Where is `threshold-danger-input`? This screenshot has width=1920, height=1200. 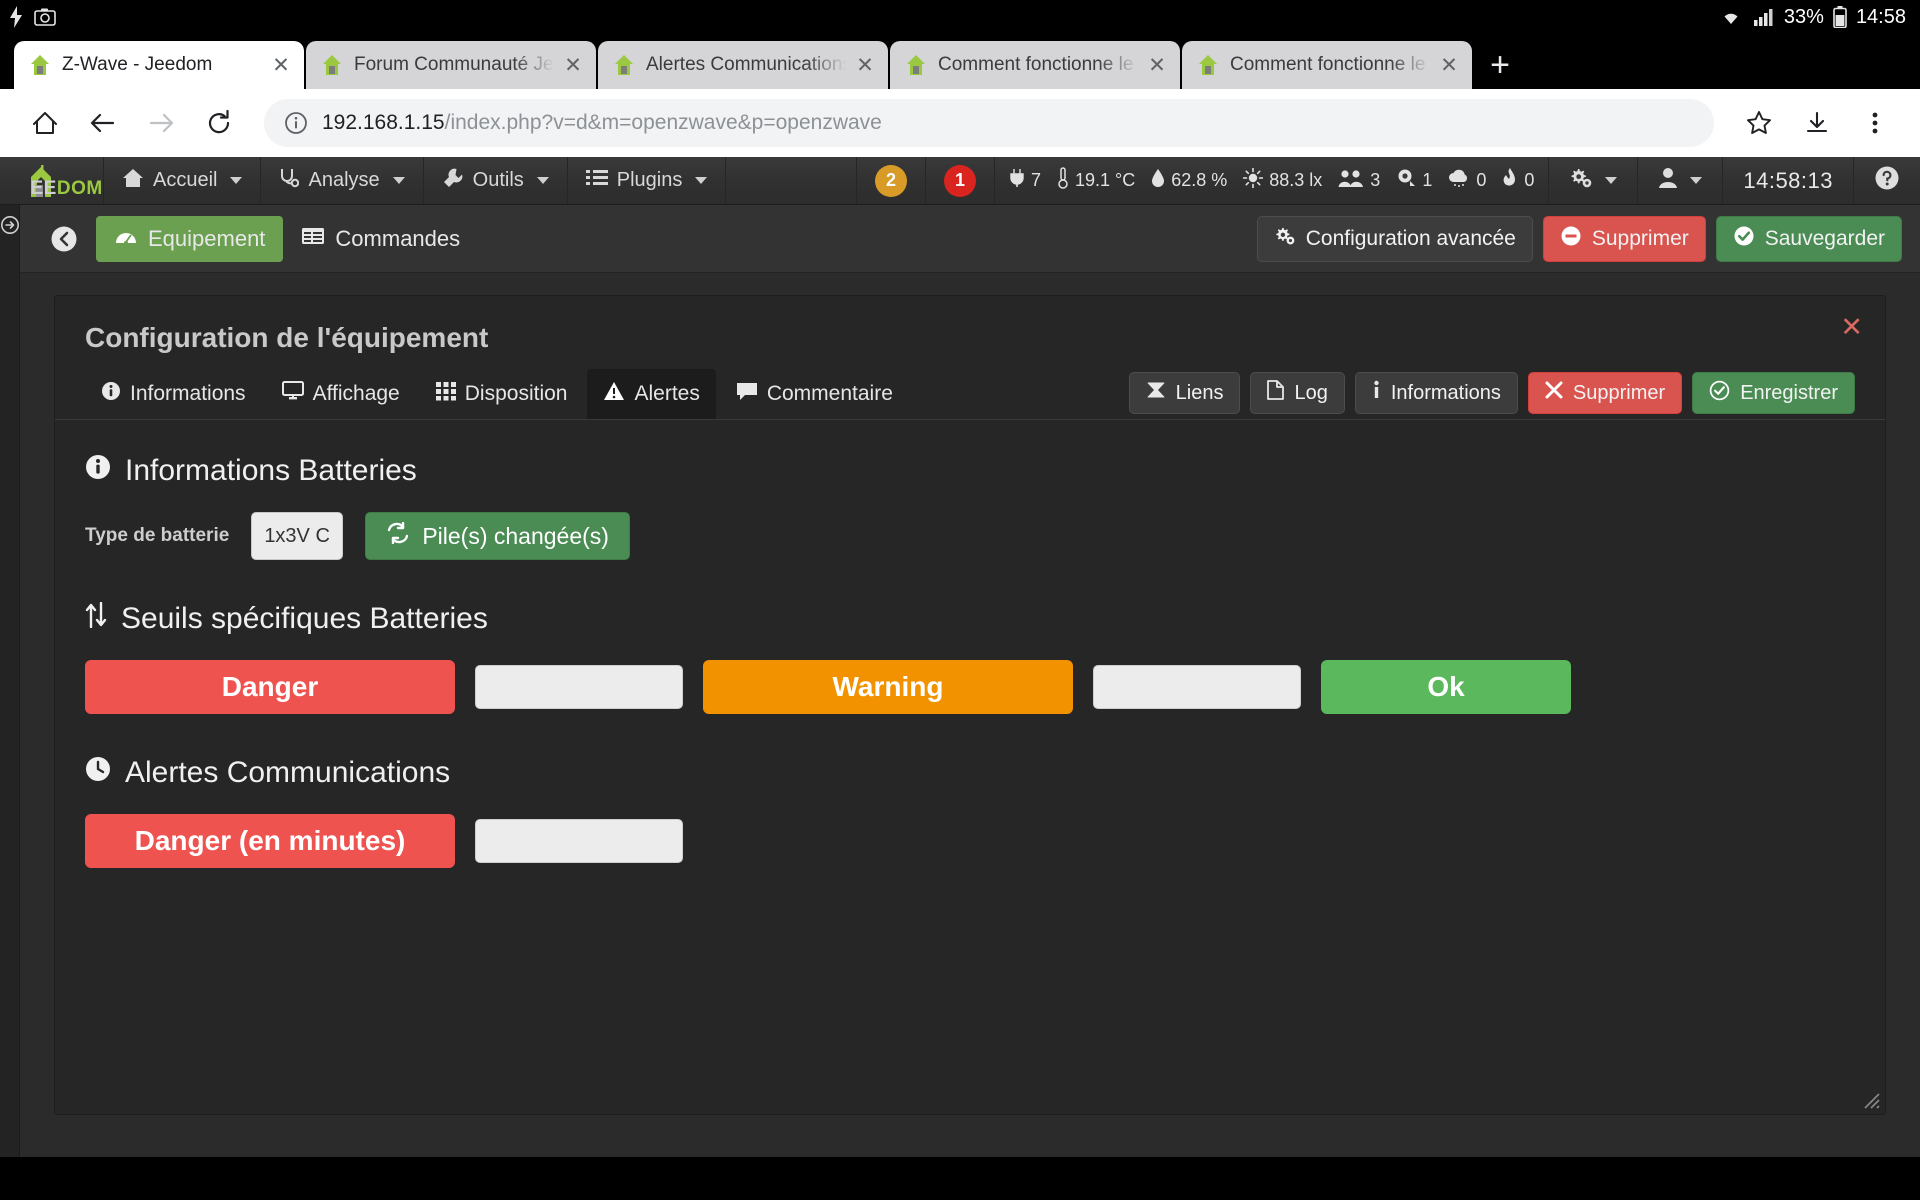 threshold-danger-input is located at coordinates (579, 687).